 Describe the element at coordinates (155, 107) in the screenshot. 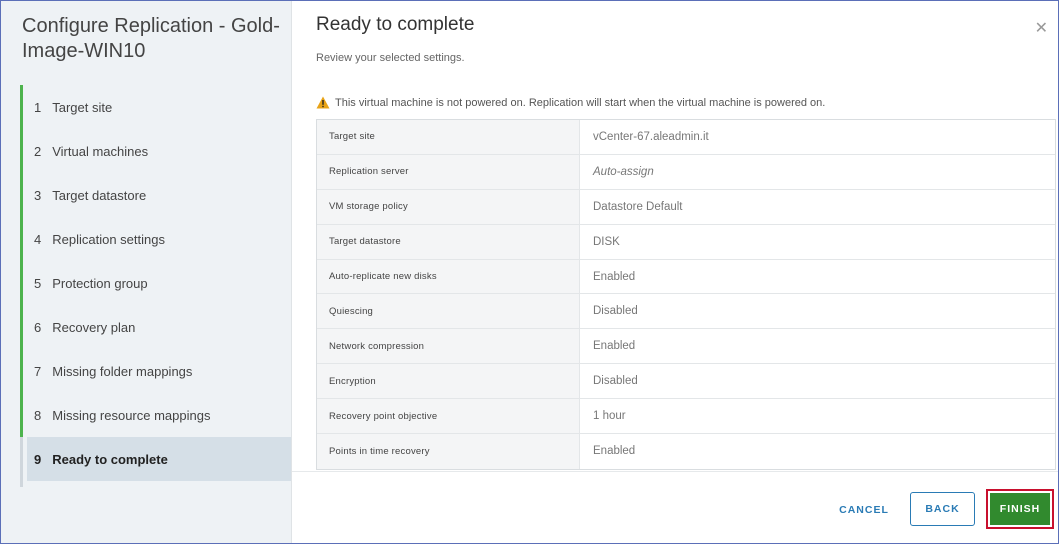

I see `step-target-site: 1 Target site` at that location.